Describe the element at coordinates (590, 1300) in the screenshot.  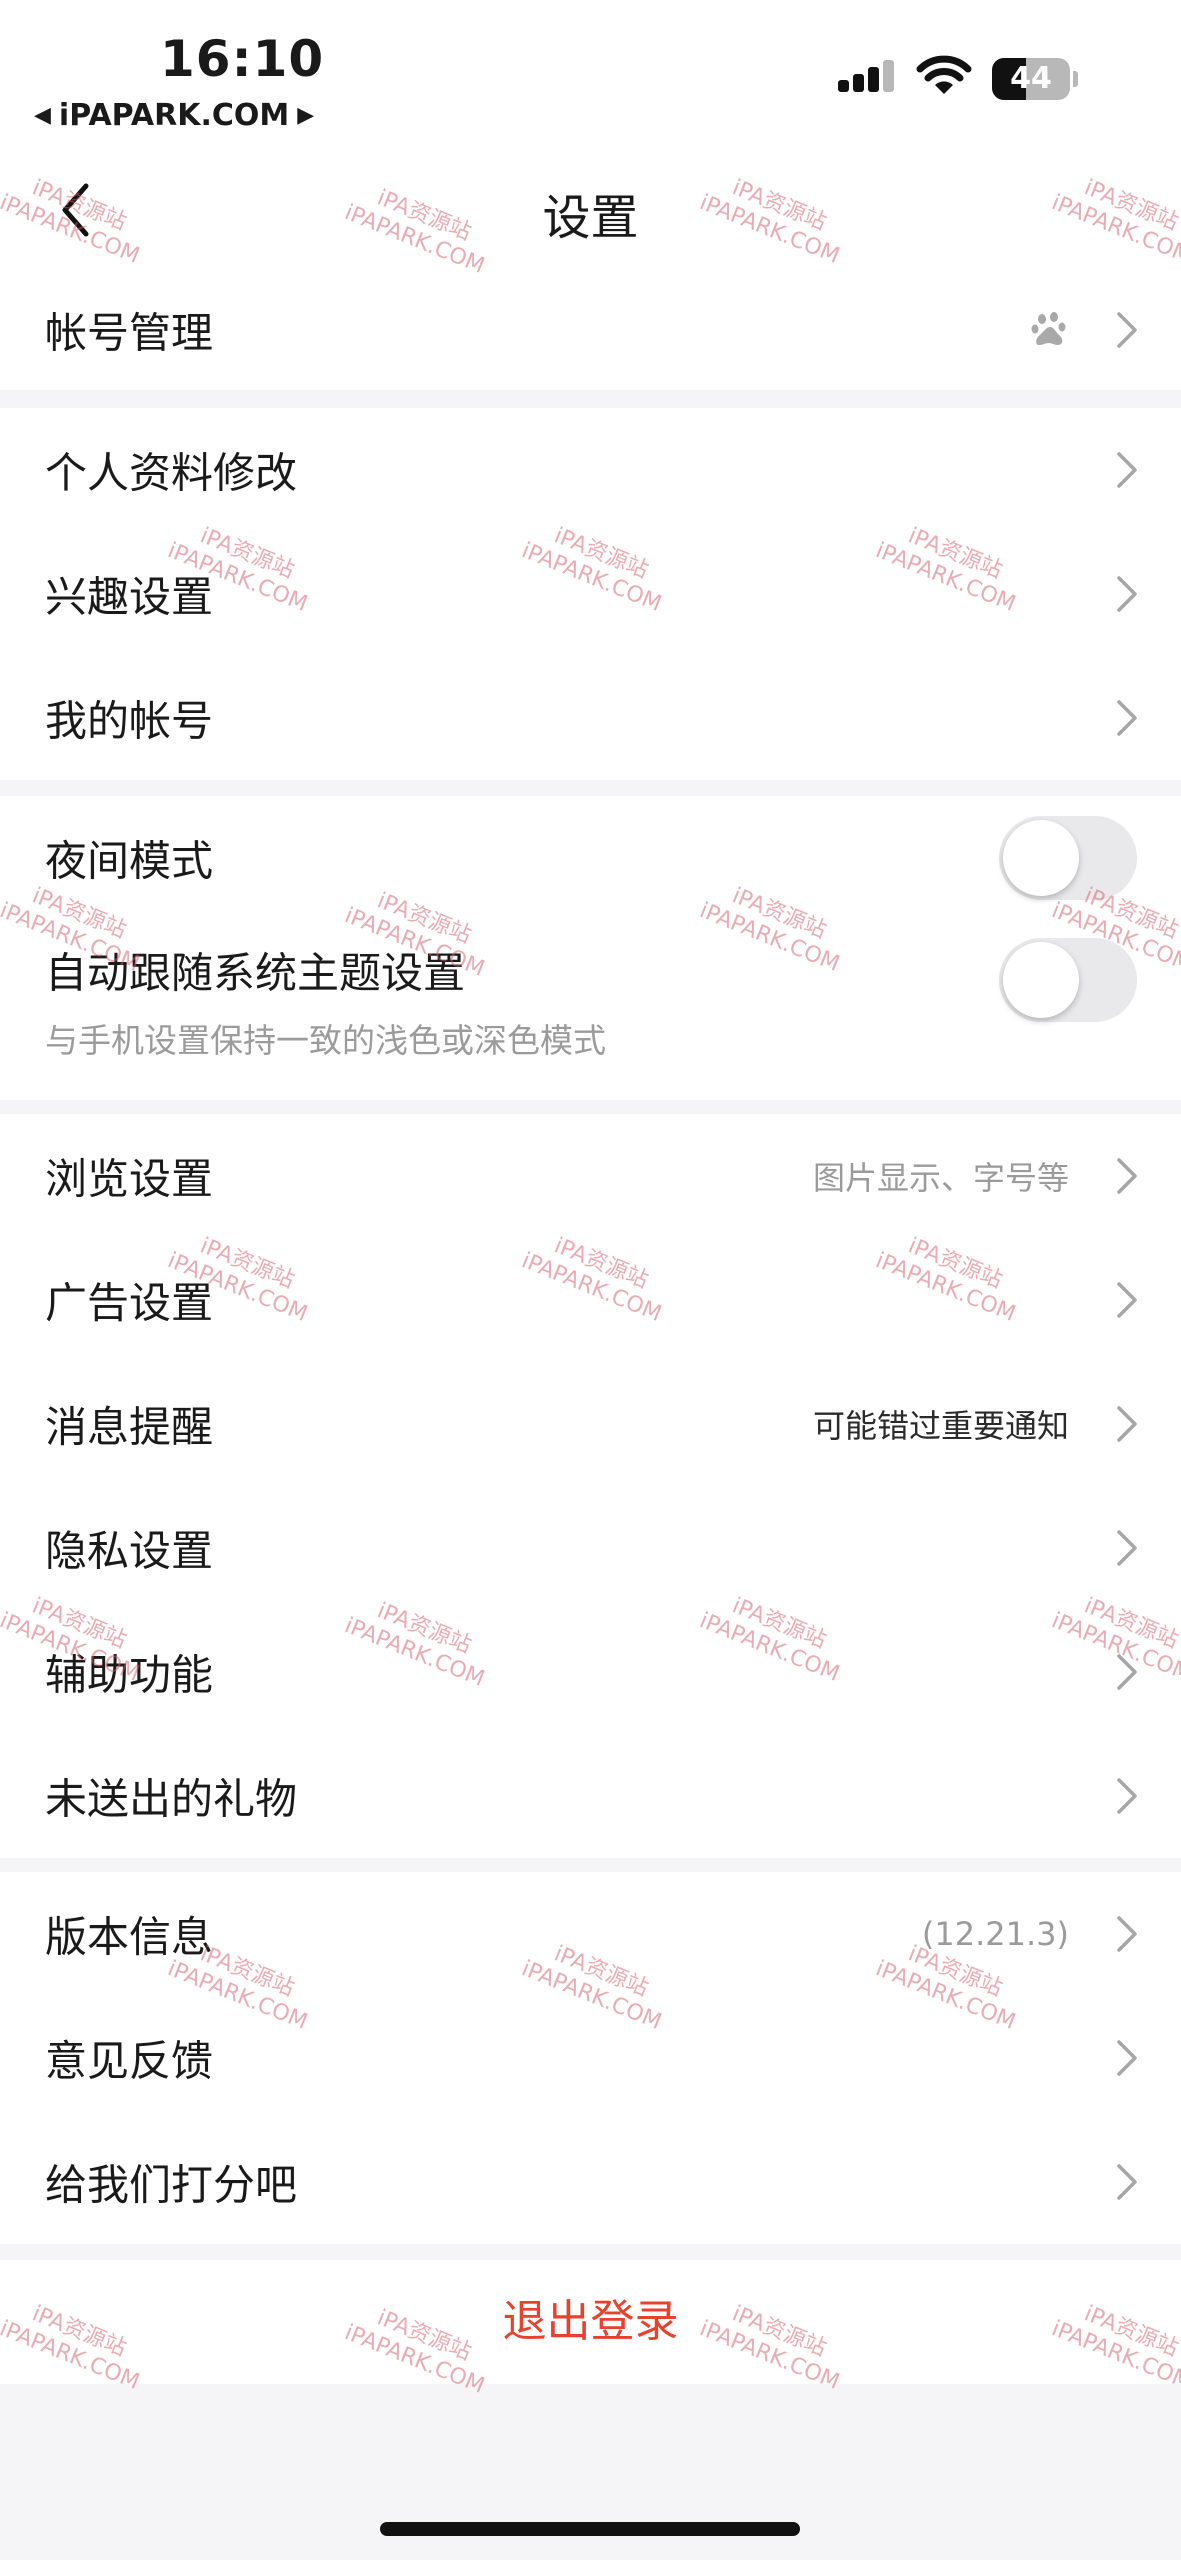
I see `row-ad-settings: 广告设置` at that location.